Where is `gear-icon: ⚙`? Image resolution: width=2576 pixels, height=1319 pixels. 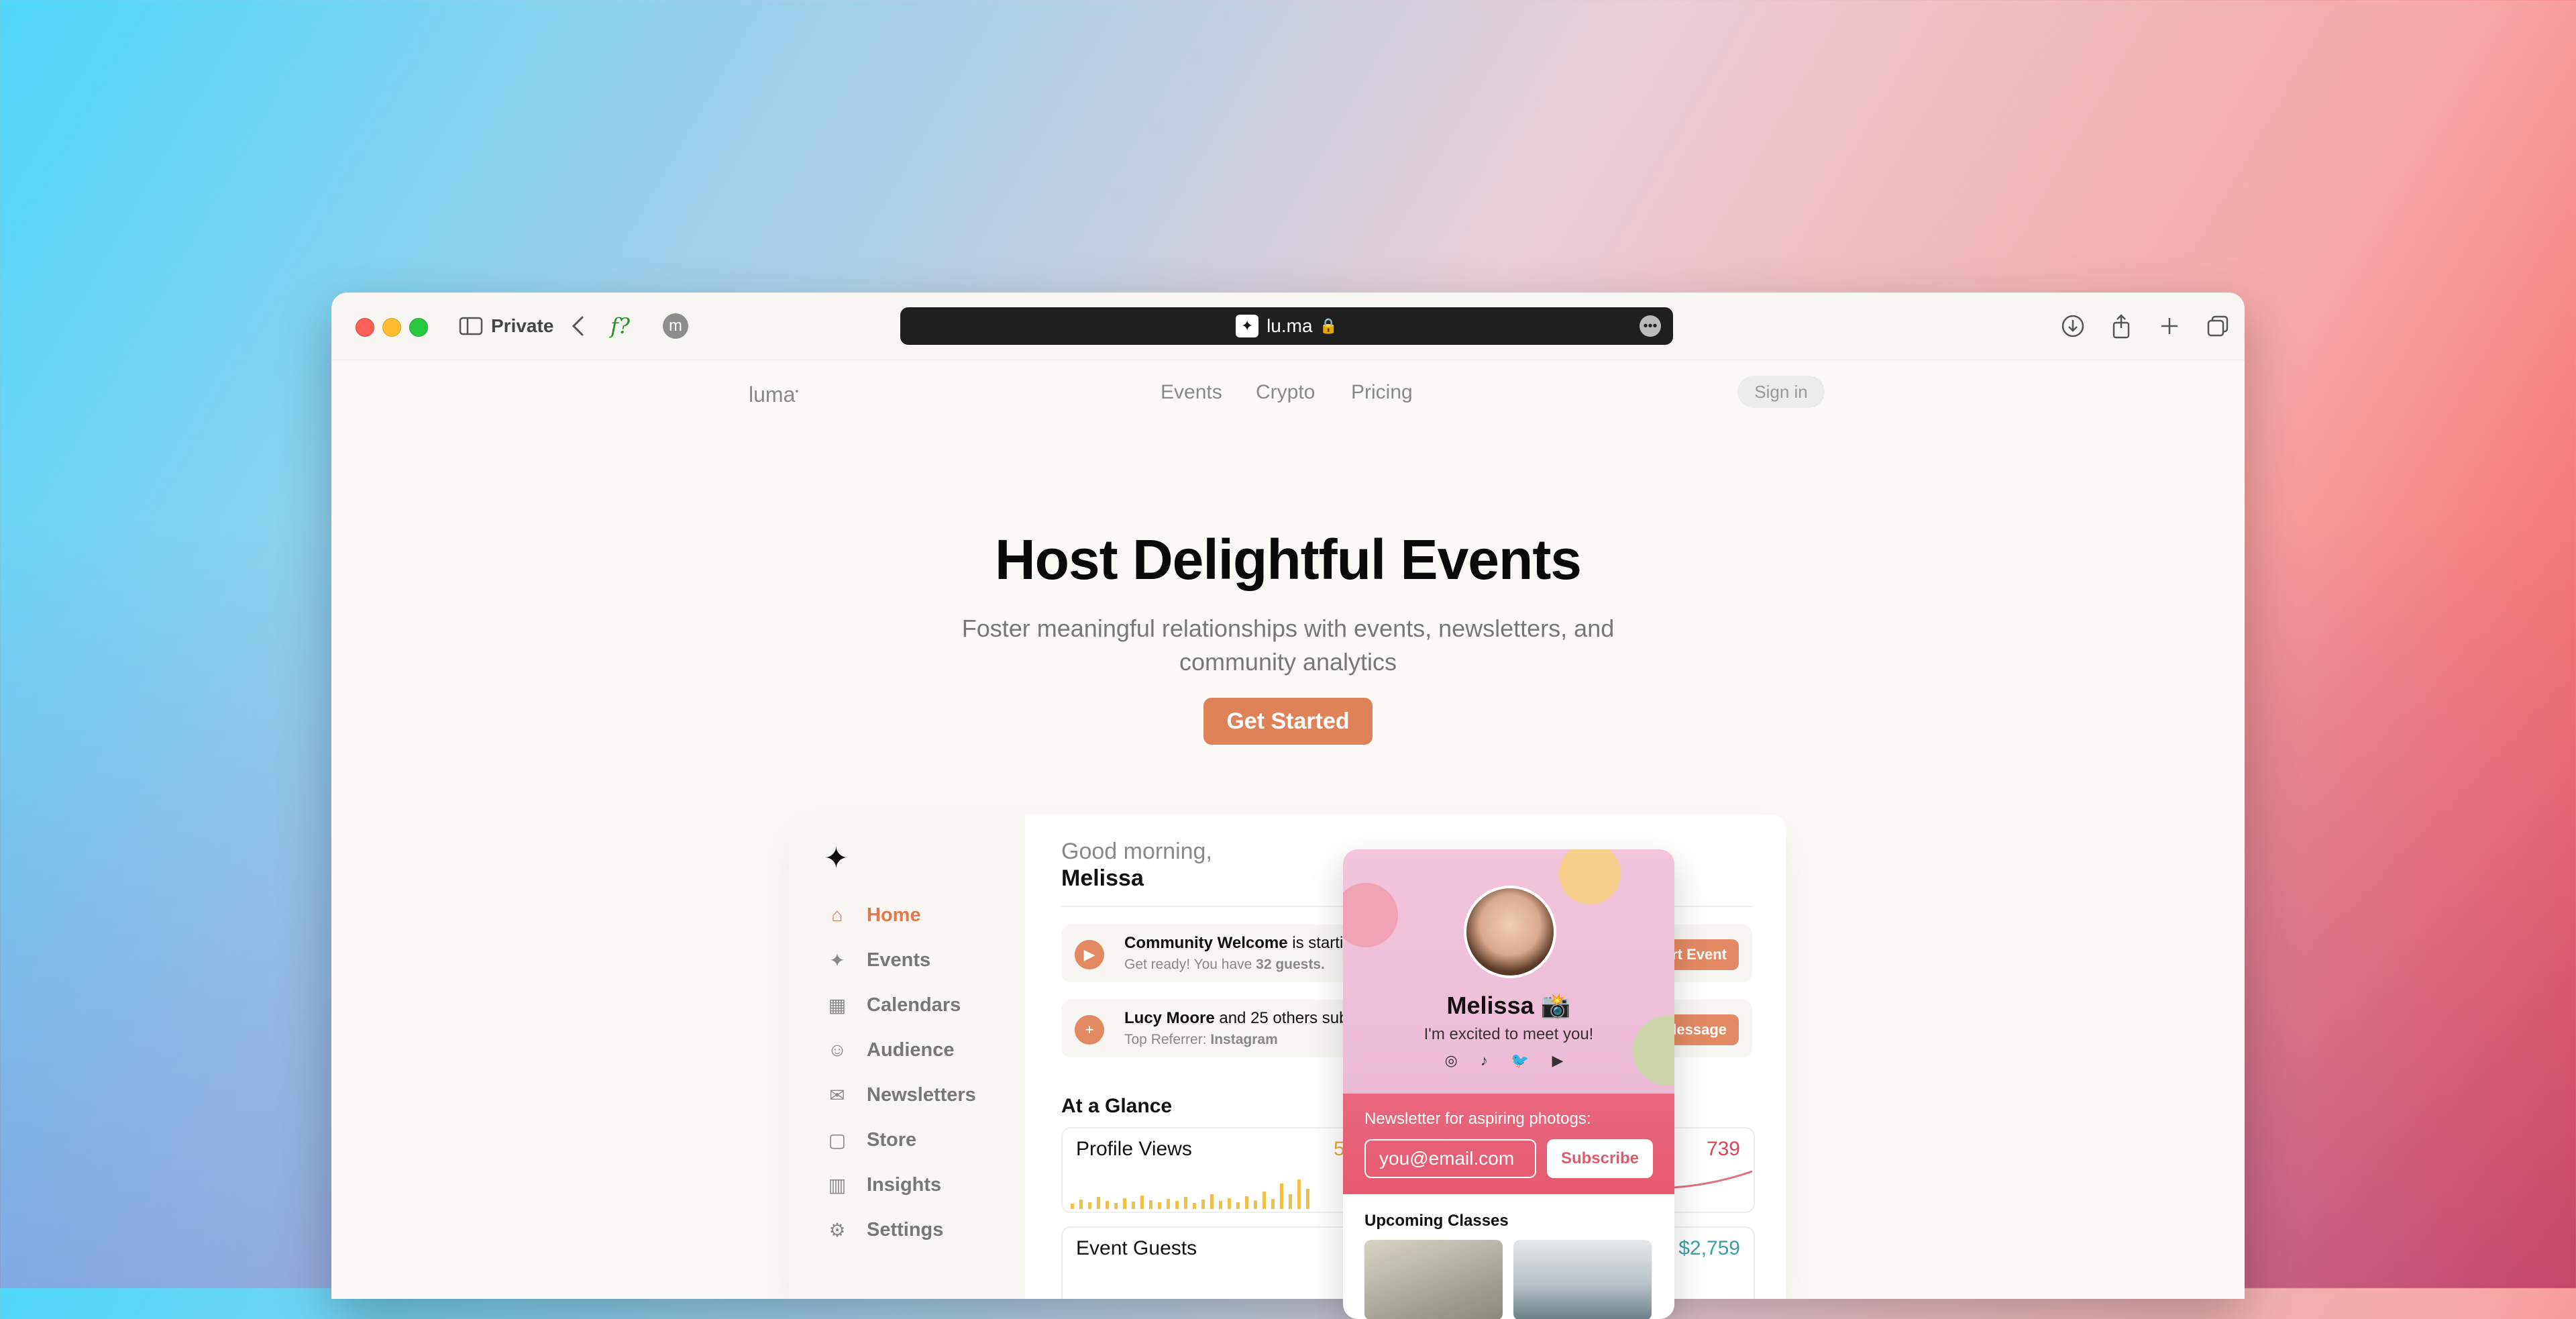
gear-icon: ⚙ is located at coordinates (837, 1230).